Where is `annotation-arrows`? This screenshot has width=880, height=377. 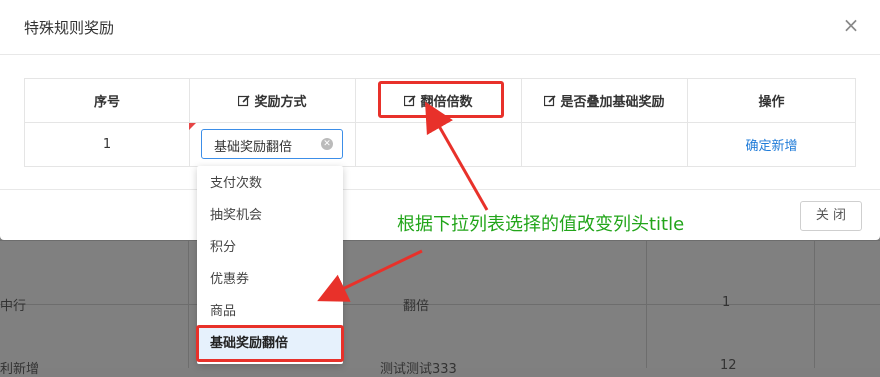
annotation-arrows is located at coordinates (403, 201).